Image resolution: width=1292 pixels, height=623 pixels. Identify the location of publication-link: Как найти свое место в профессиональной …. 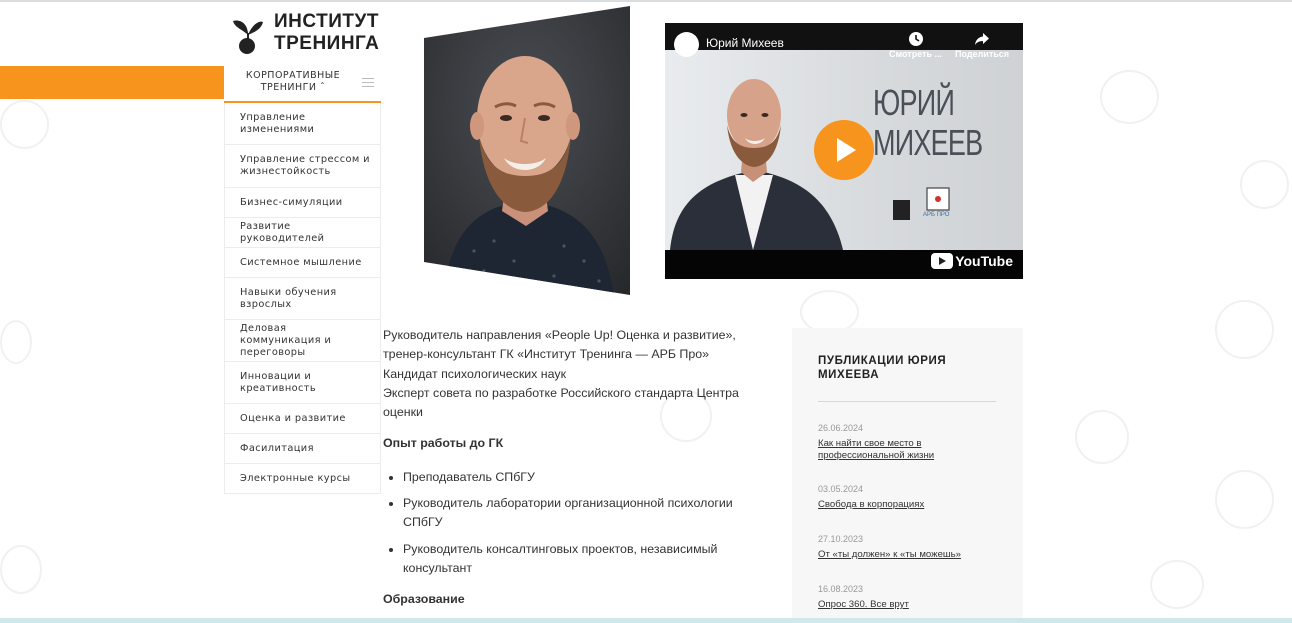
(888, 450).